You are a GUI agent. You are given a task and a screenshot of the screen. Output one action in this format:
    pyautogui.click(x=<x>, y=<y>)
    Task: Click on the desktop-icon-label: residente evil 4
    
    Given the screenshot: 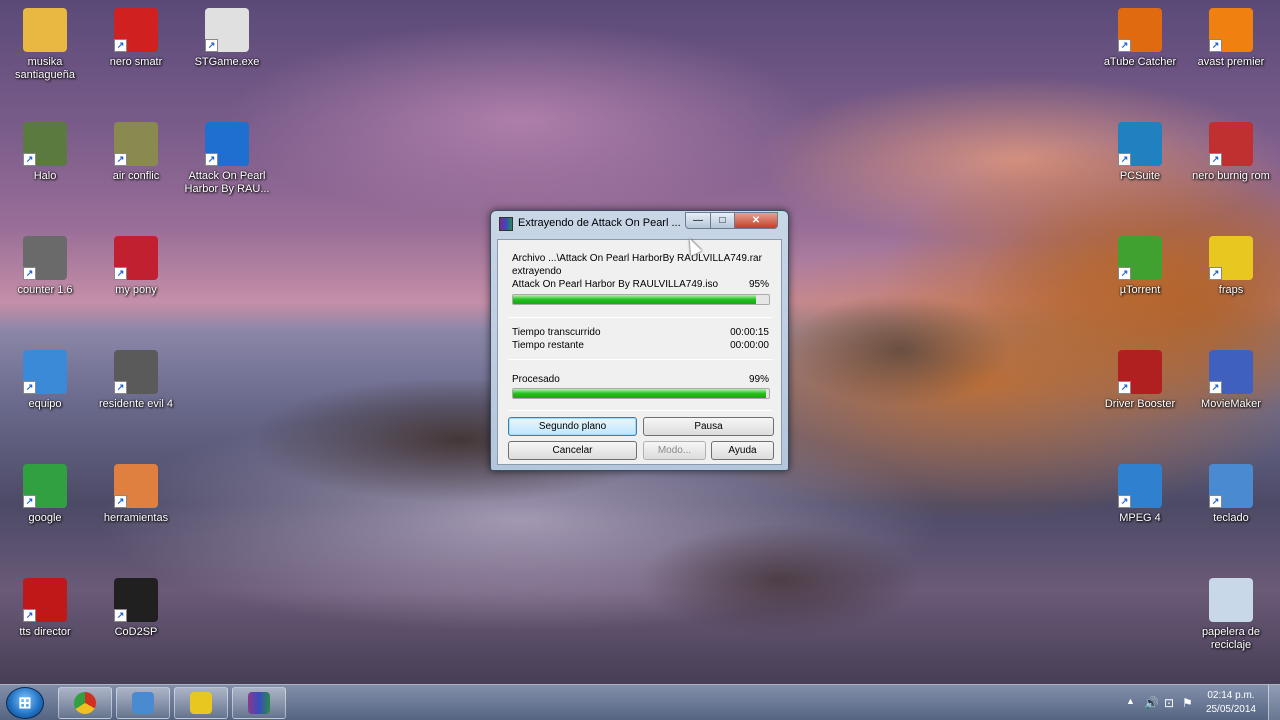 What is the action you would take?
    pyautogui.click(x=136, y=404)
    